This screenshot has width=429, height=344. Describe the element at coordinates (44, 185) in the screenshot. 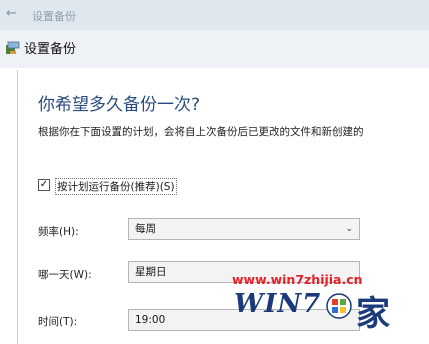

I see `schedule-checkbox: ✓` at that location.